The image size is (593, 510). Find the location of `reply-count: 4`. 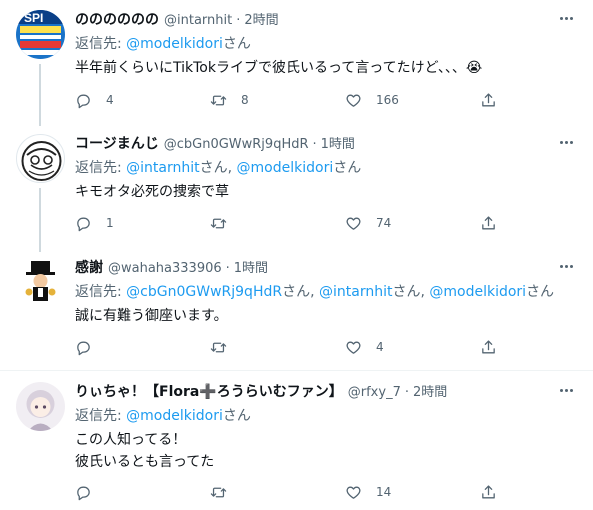

reply-count: 4 is located at coordinates (110, 100).